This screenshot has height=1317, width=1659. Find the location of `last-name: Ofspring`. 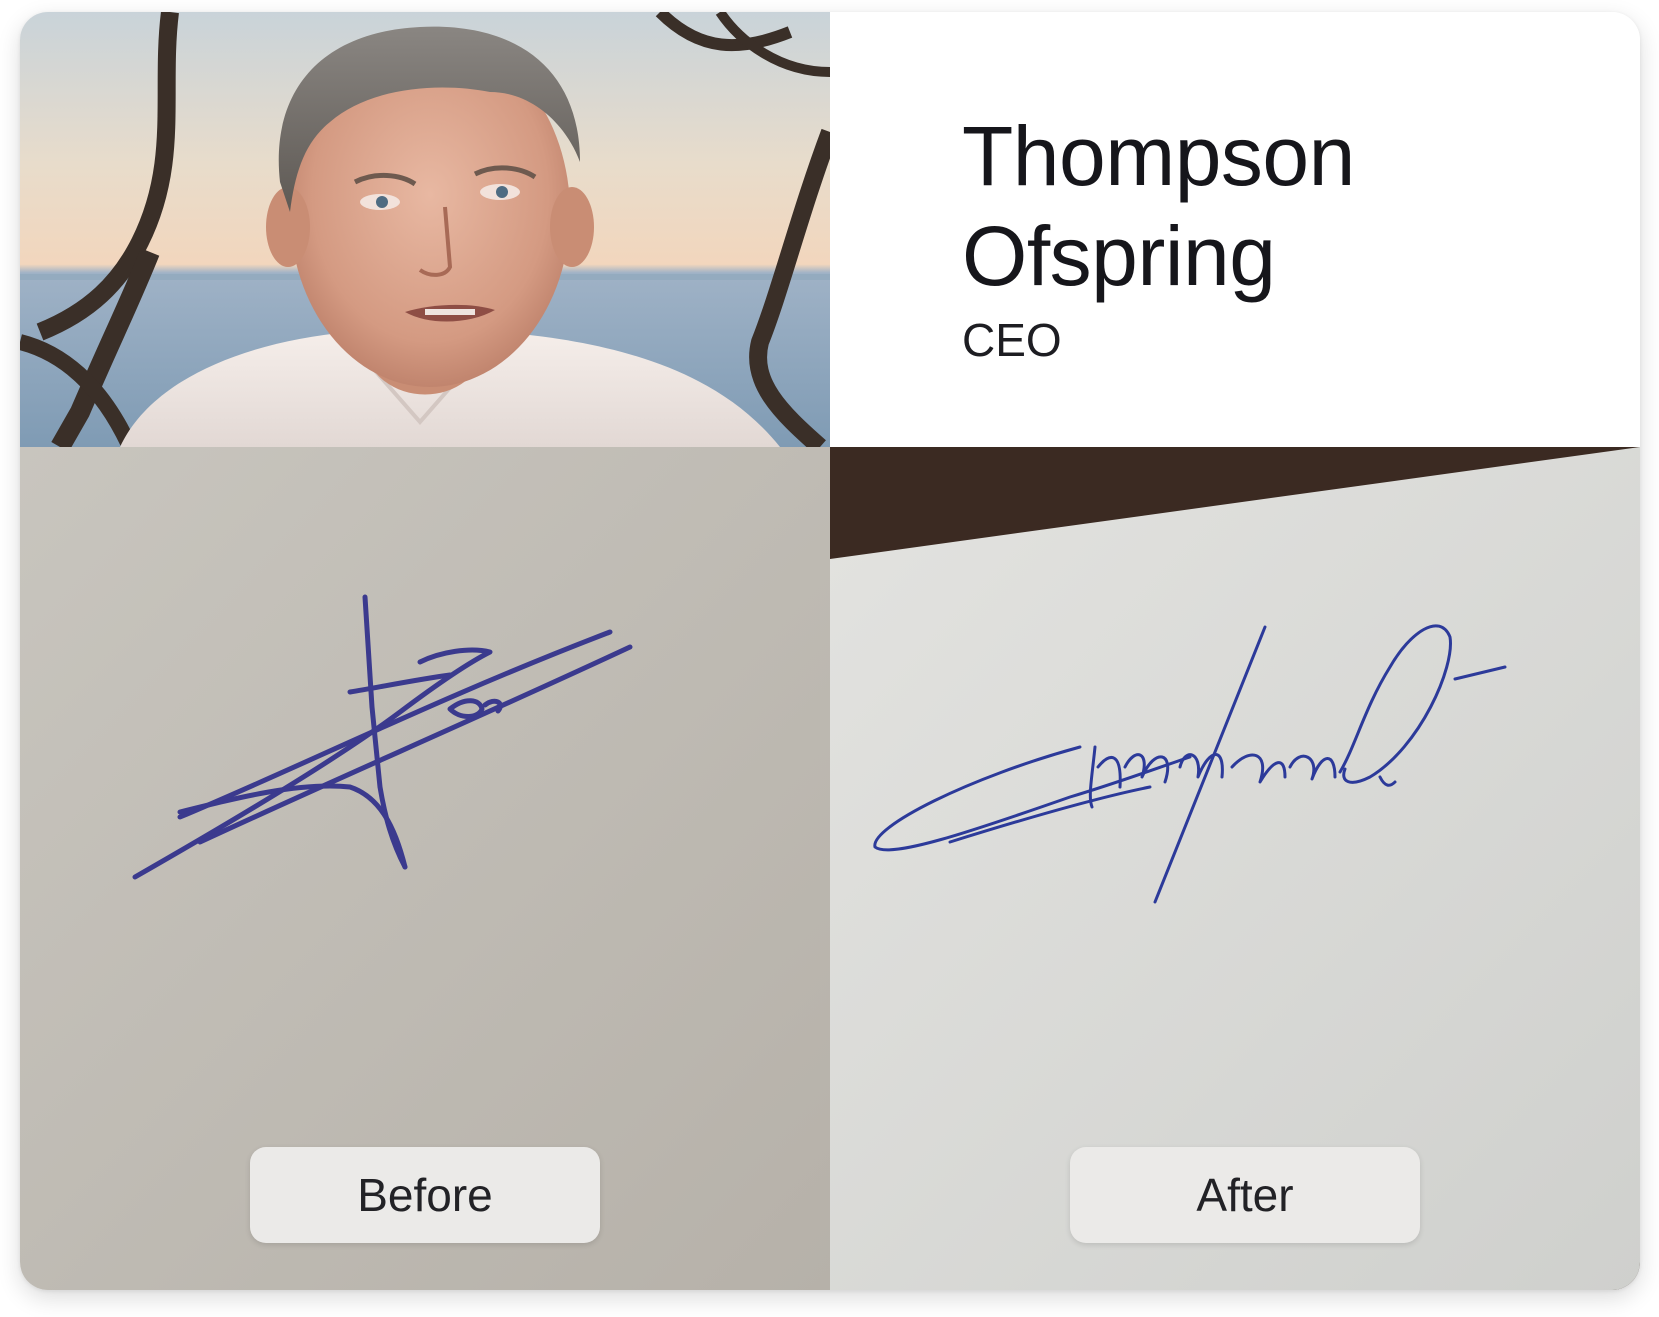

last-name: Ofspring is located at coordinates (1119, 256).